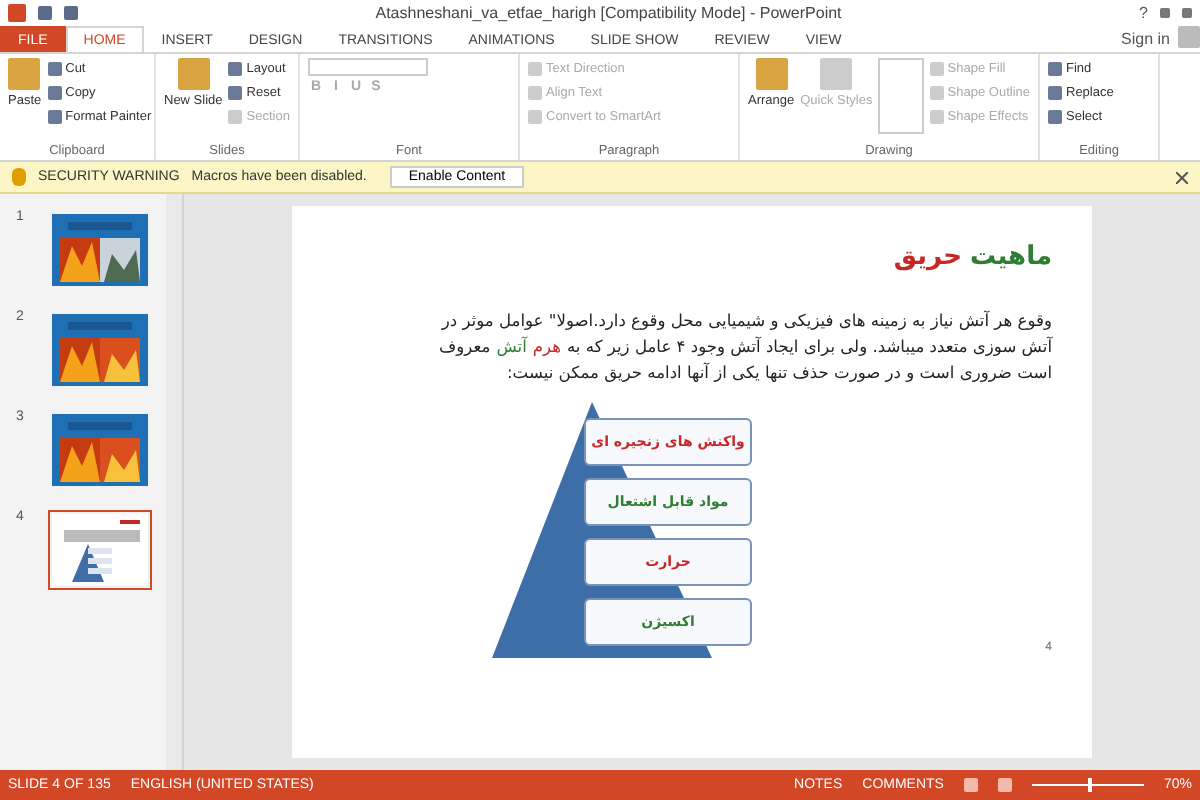  Describe the element at coordinates (901, 96) in the screenshot. I see `shapes-gallery` at that location.